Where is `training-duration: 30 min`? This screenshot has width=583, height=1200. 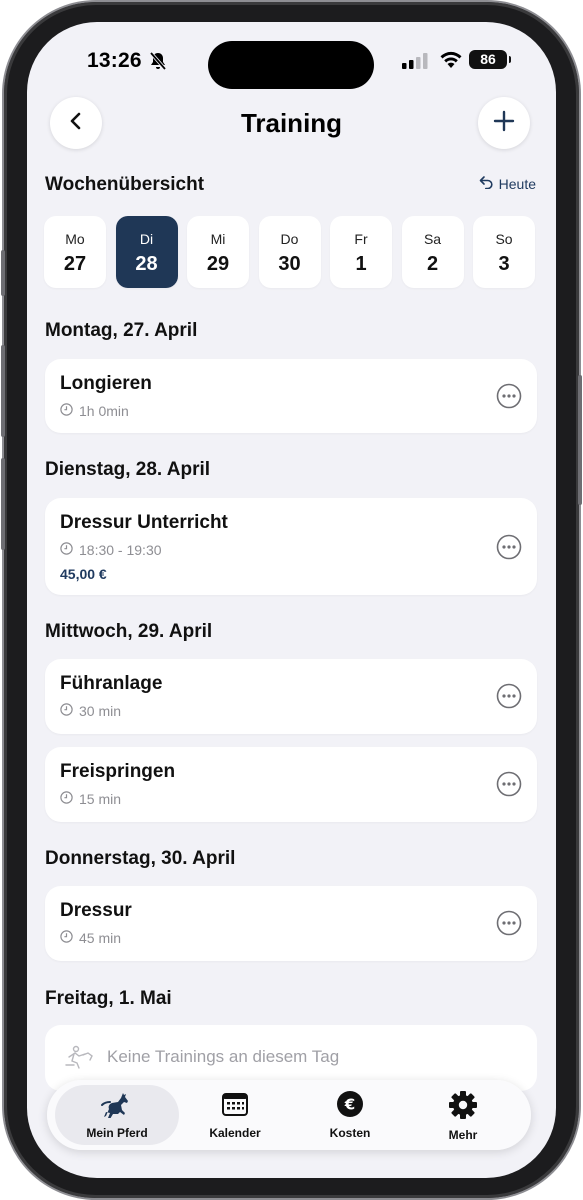 training-duration: 30 min is located at coordinates (90, 711).